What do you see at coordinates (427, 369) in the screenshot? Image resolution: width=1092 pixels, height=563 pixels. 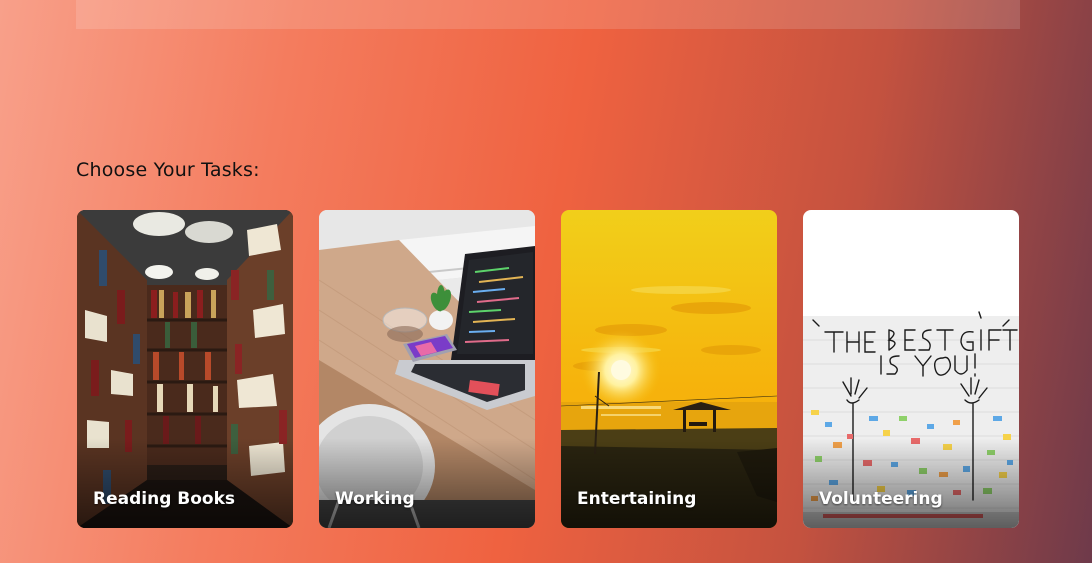 I see `task-card-working: Working` at bounding box center [427, 369].